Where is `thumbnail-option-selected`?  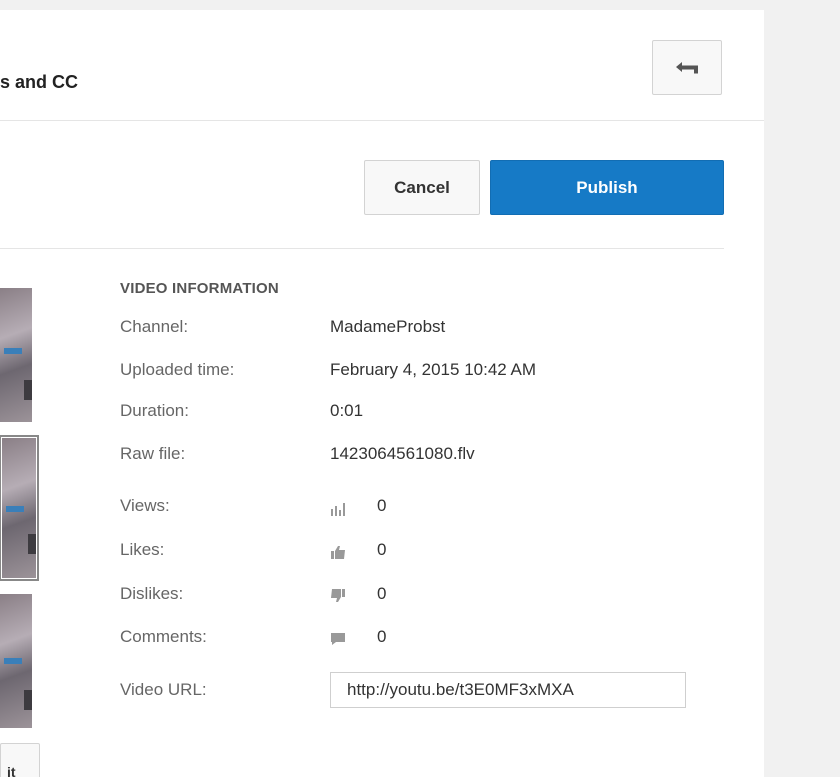
thumbnail-option-selected is located at coordinates (19, 508).